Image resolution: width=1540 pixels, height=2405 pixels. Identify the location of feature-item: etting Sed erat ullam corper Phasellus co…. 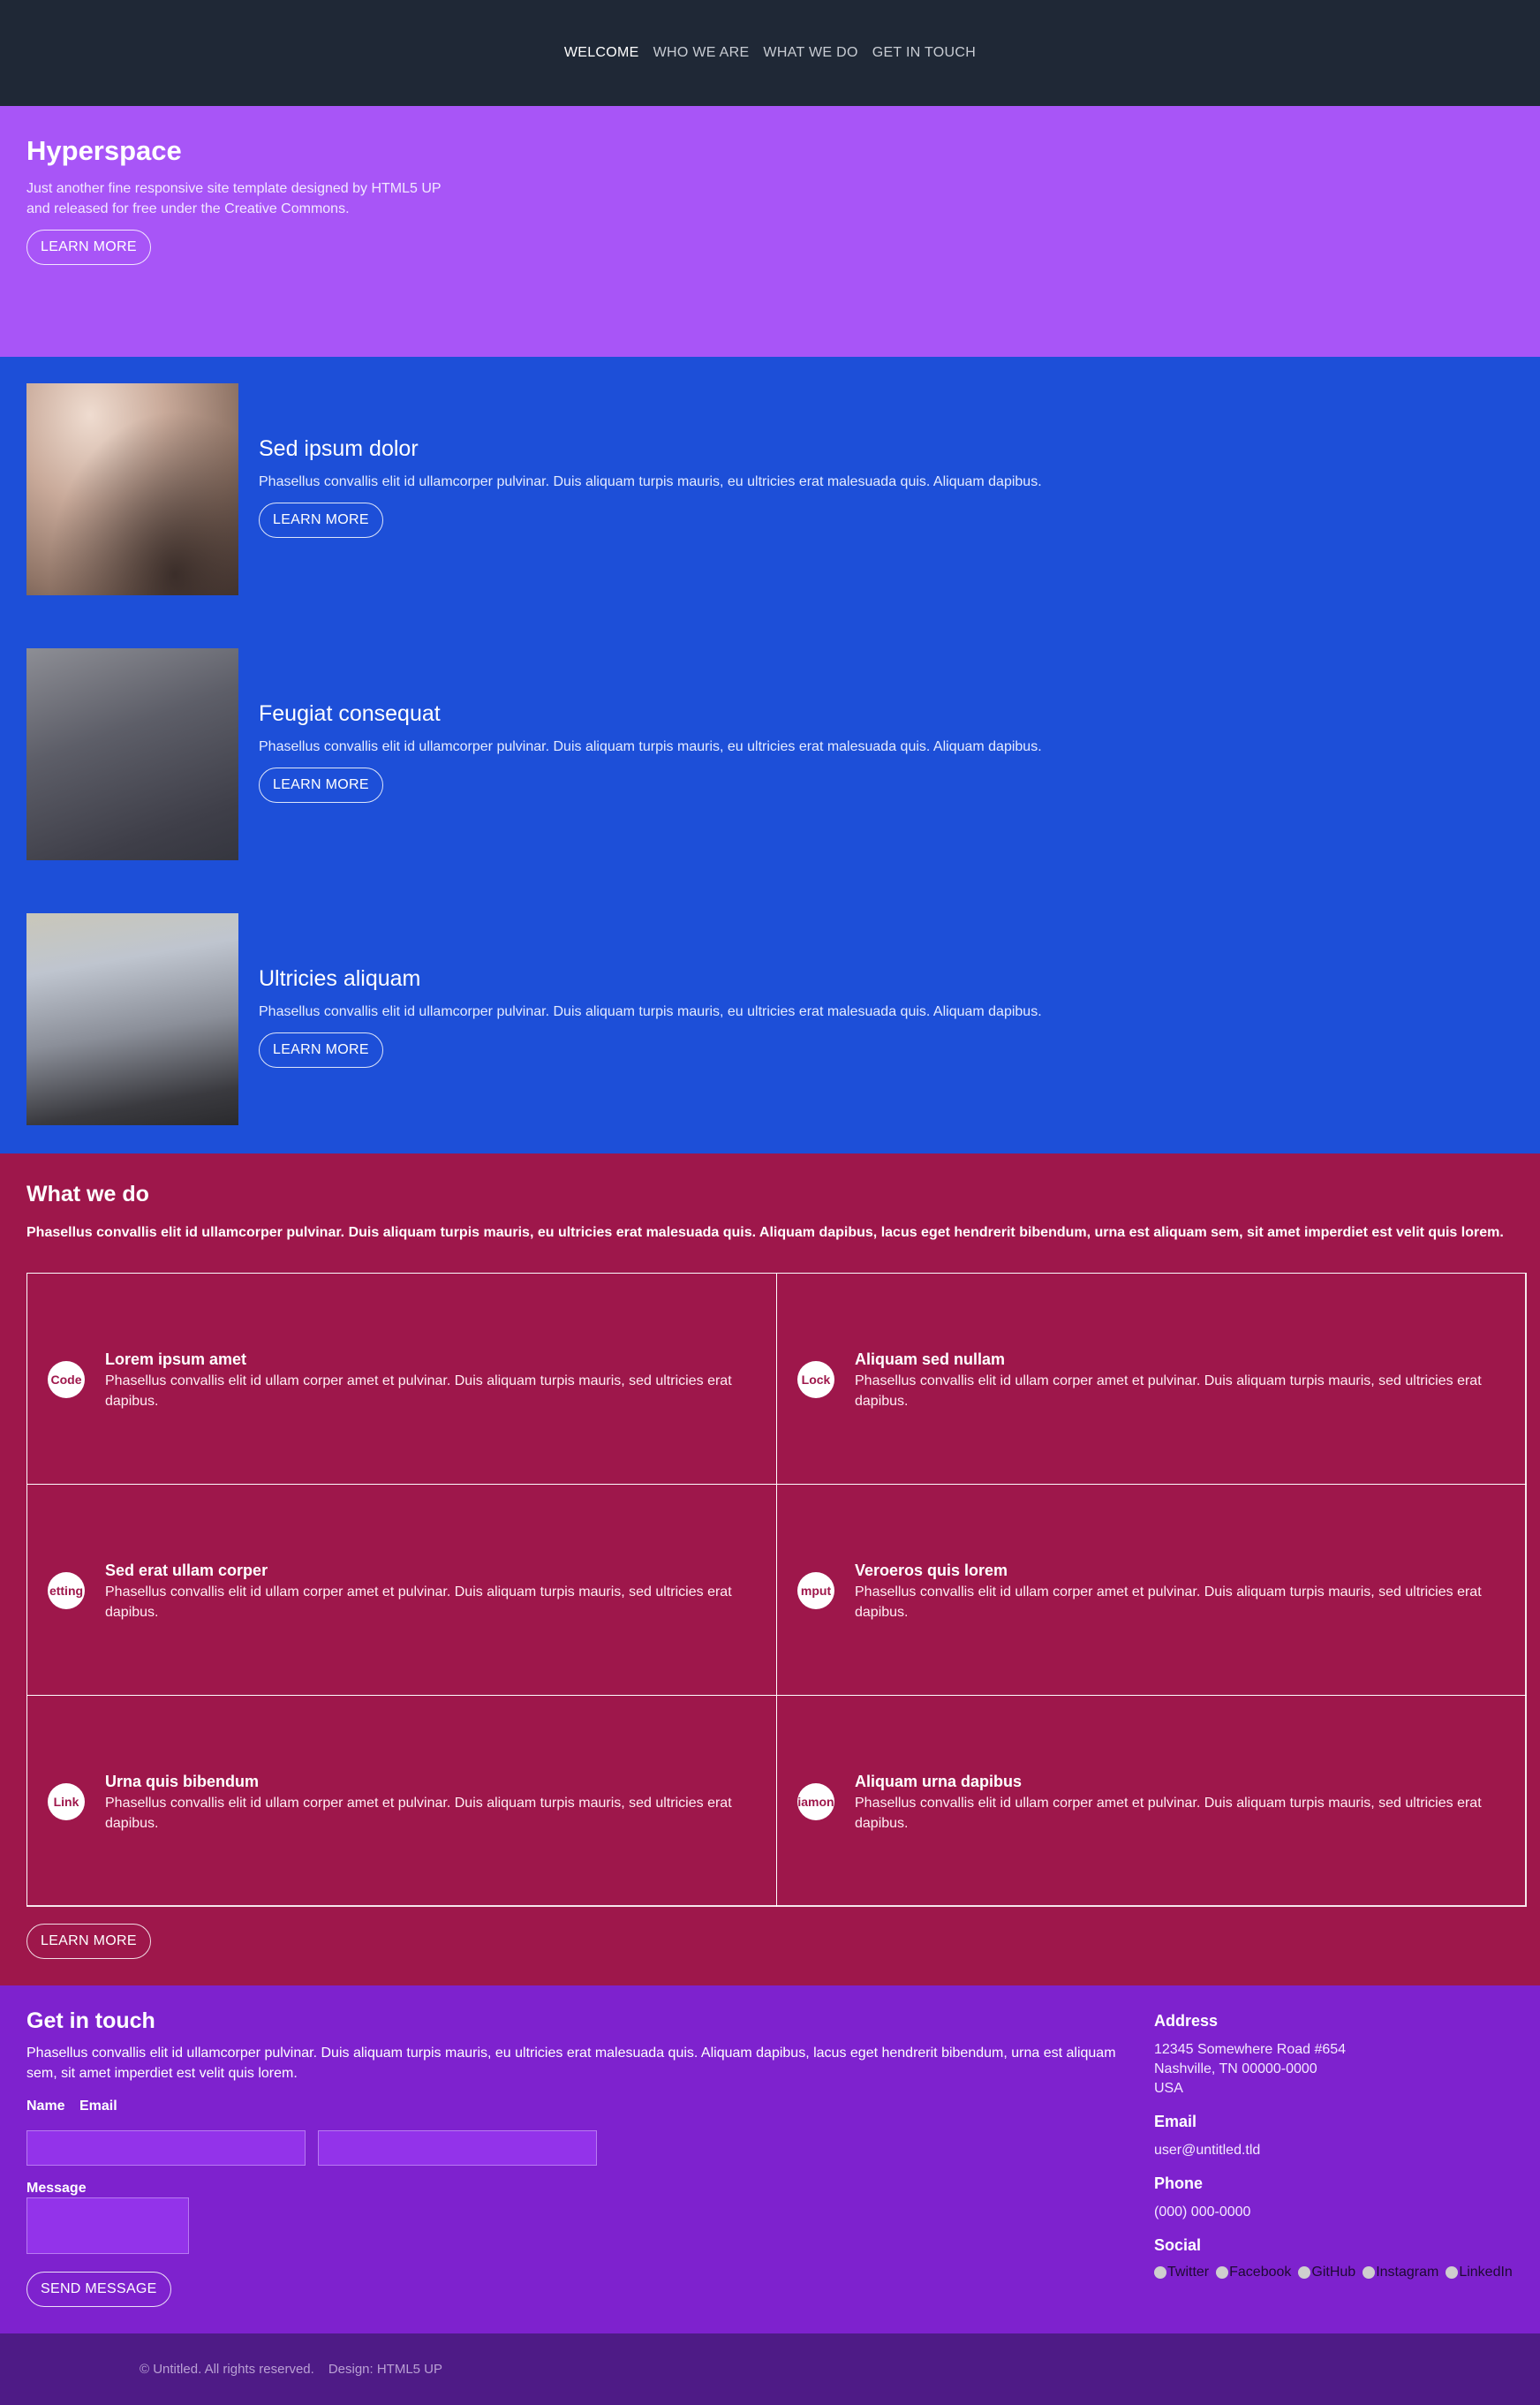
(401, 1590).